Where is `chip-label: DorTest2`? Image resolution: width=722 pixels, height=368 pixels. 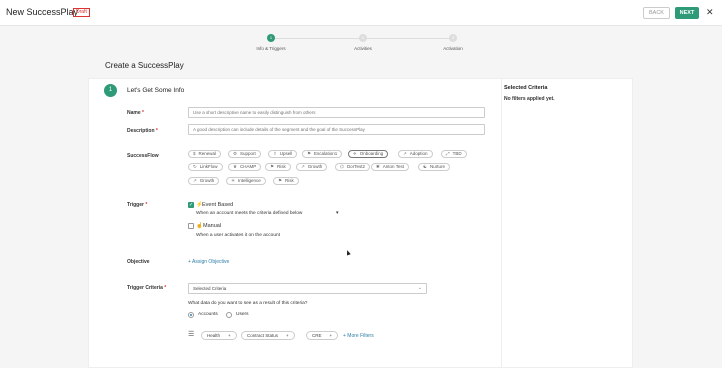 chip-label: DorTest2 is located at coordinates (355, 166).